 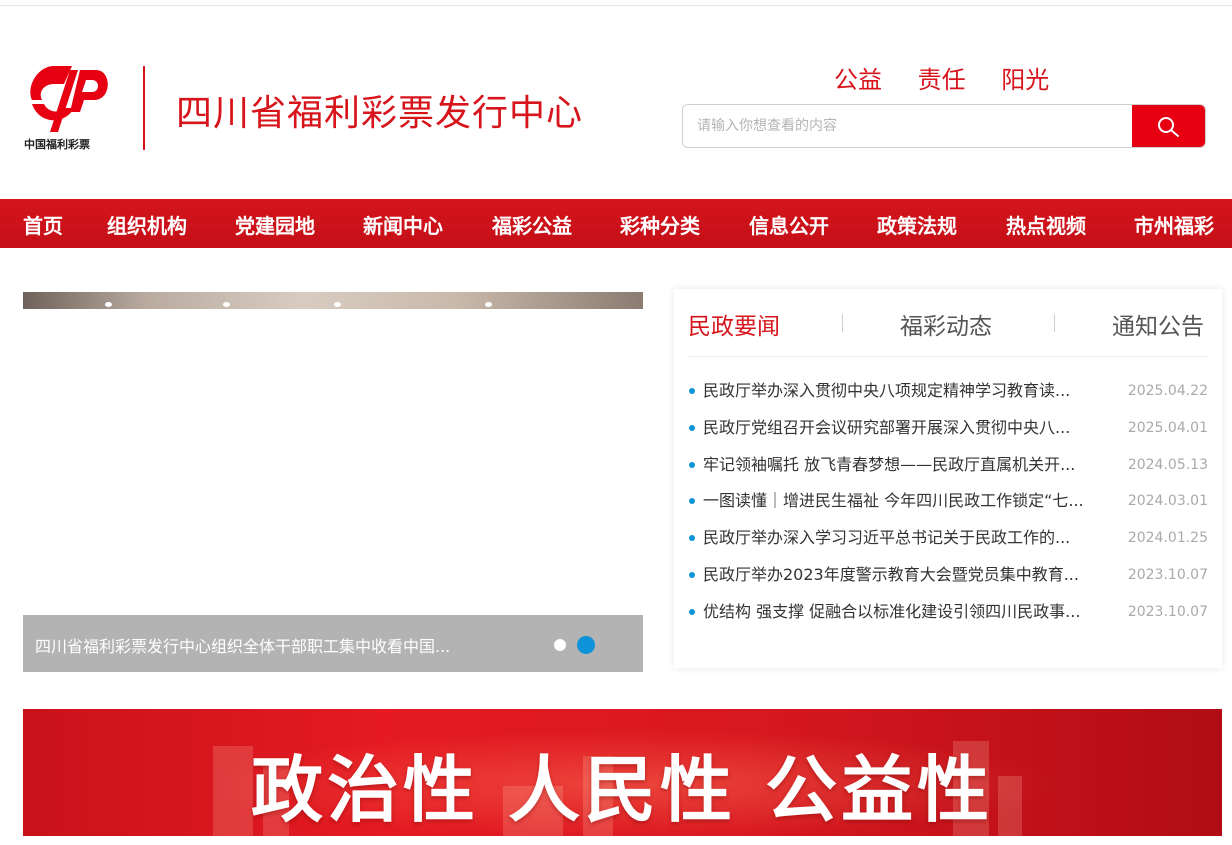 I want to click on tabs-divider, so click(x=948, y=356).